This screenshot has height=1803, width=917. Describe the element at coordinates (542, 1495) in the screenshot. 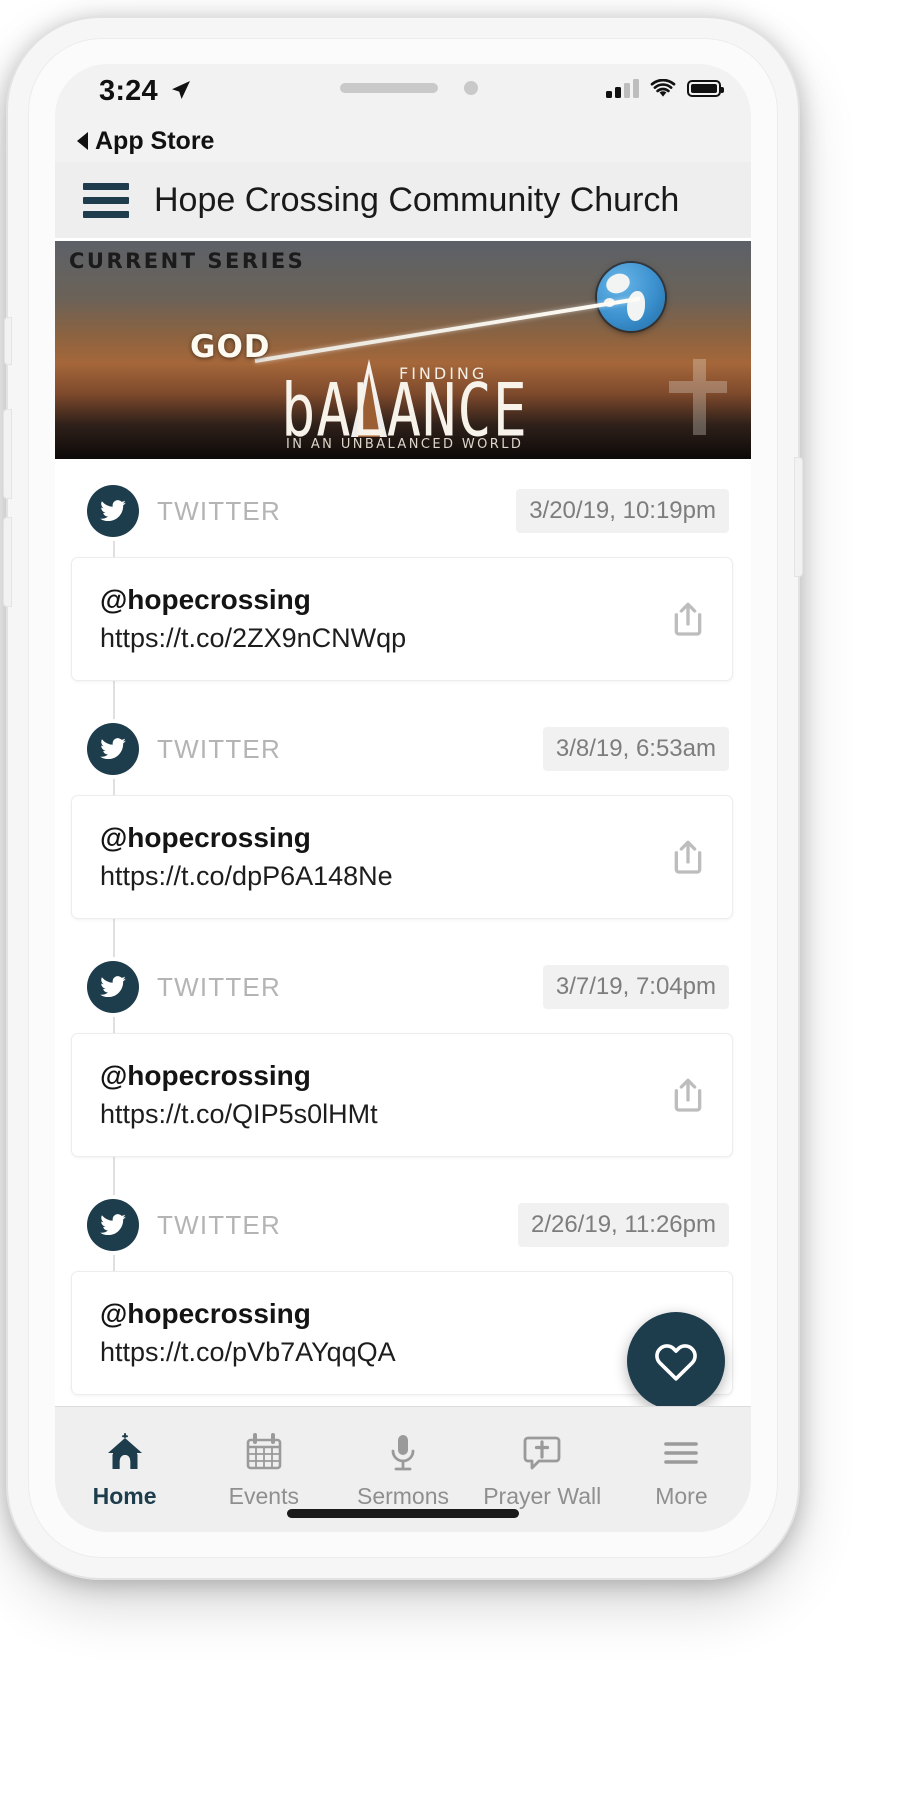

I see `tab-label: Prayer Wall` at that location.